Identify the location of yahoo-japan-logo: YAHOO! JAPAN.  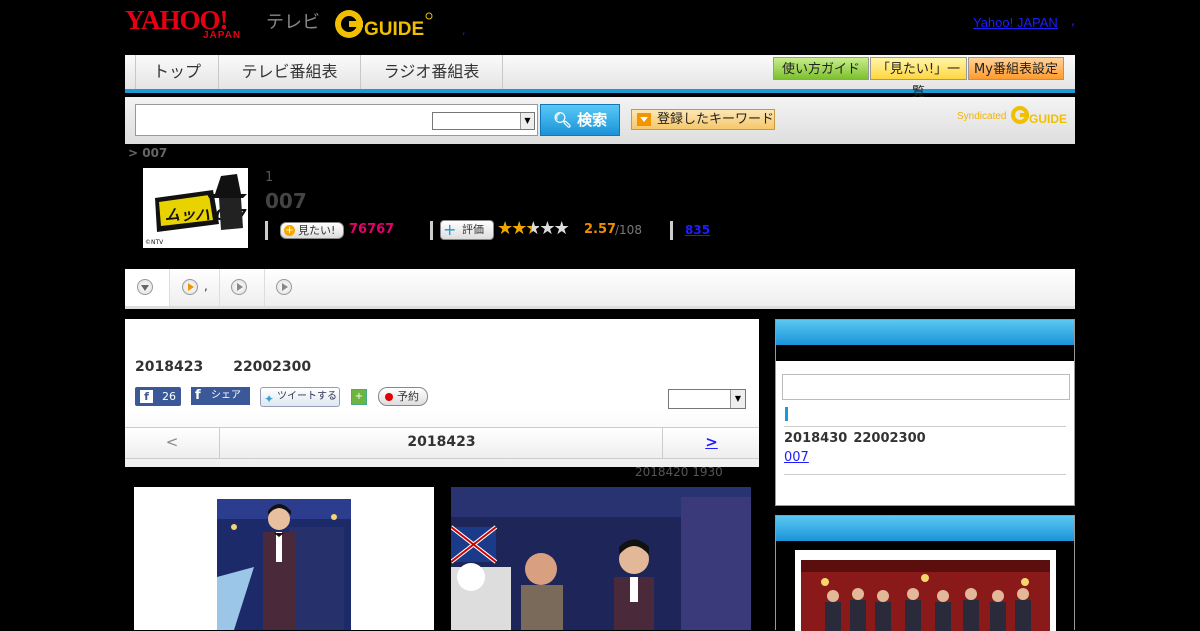
(195, 24).